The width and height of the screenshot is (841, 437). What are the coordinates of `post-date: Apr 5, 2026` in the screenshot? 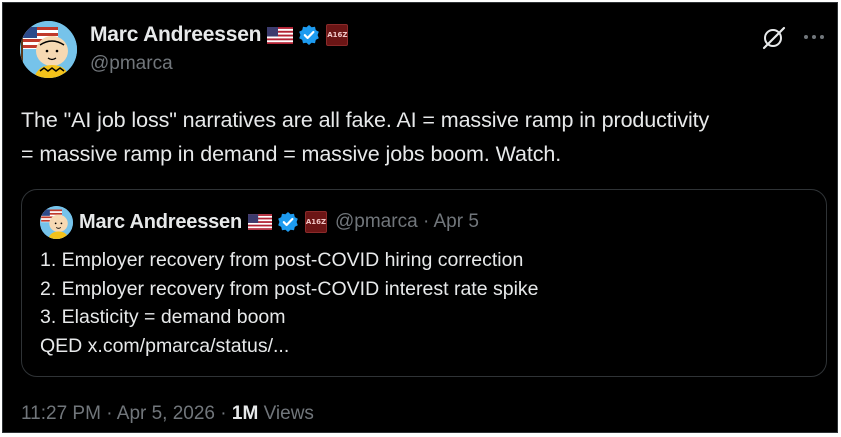 It's located at (166, 413).